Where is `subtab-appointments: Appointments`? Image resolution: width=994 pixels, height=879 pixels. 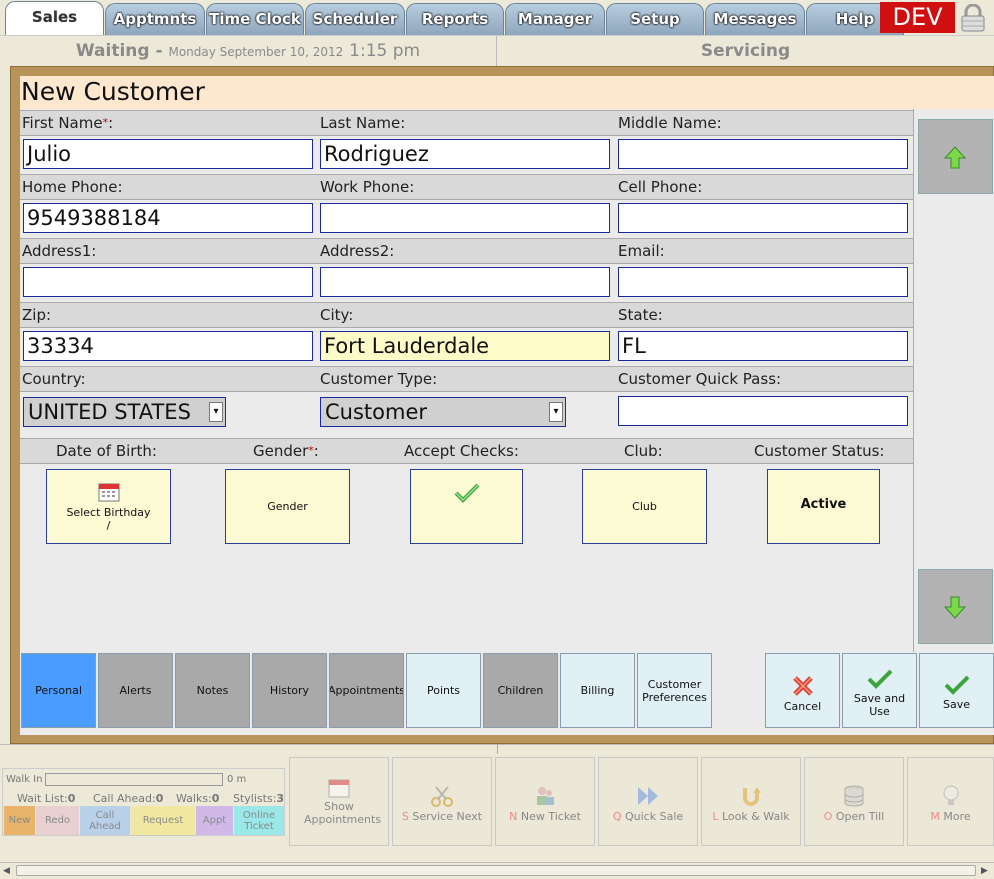 subtab-appointments: Appointments is located at coordinates (366, 690).